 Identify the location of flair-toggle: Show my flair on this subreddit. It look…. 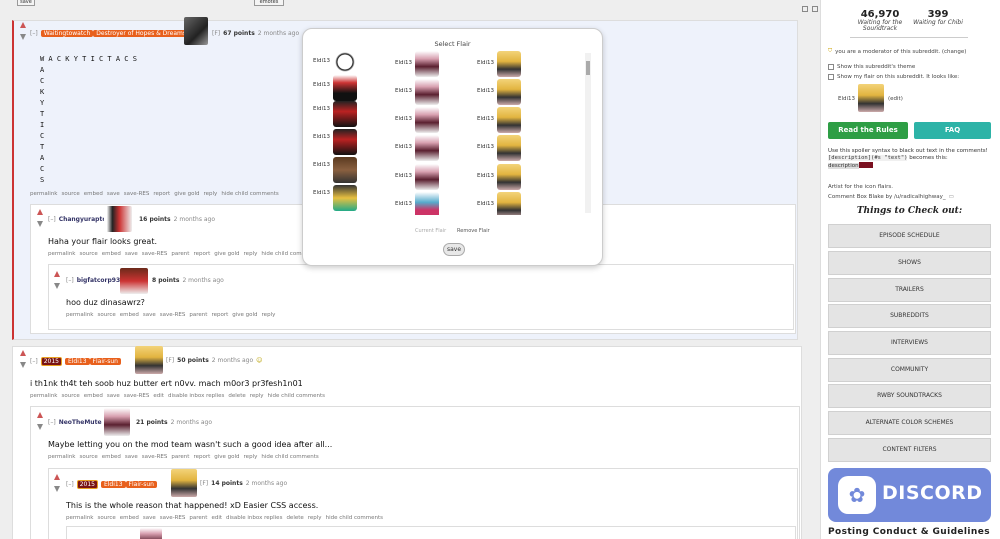
(893, 77).